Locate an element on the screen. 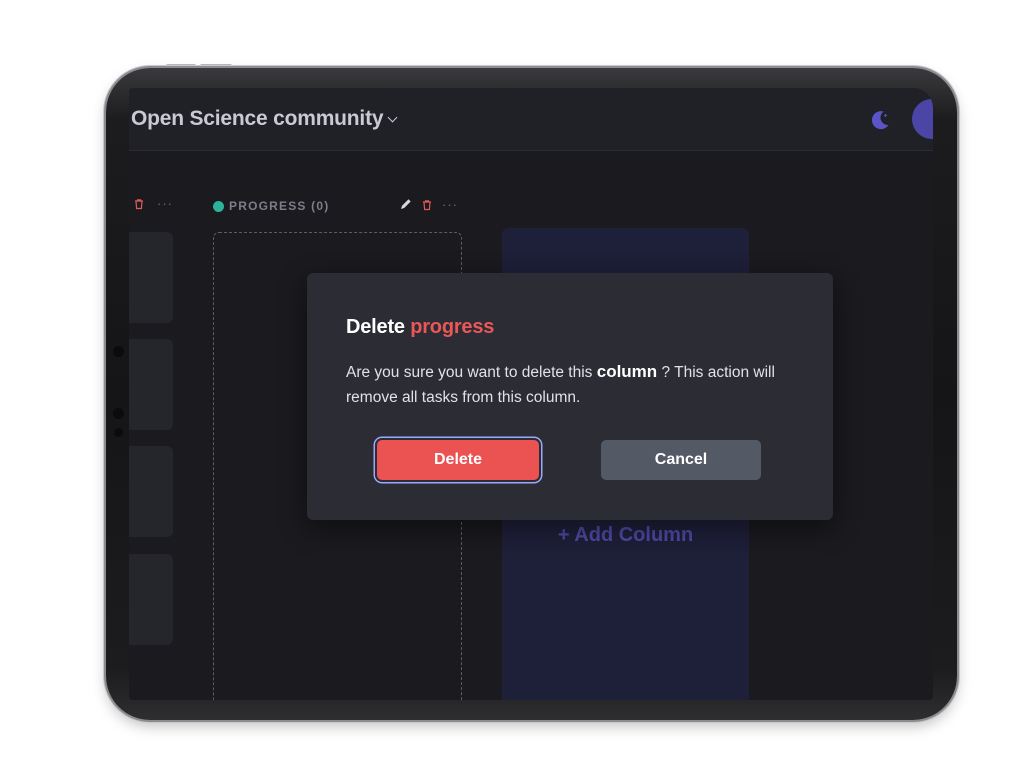 This screenshot has height=768, width=1024. modal-message-part: Are you sure you want to delete this is located at coordinates (471, 372).